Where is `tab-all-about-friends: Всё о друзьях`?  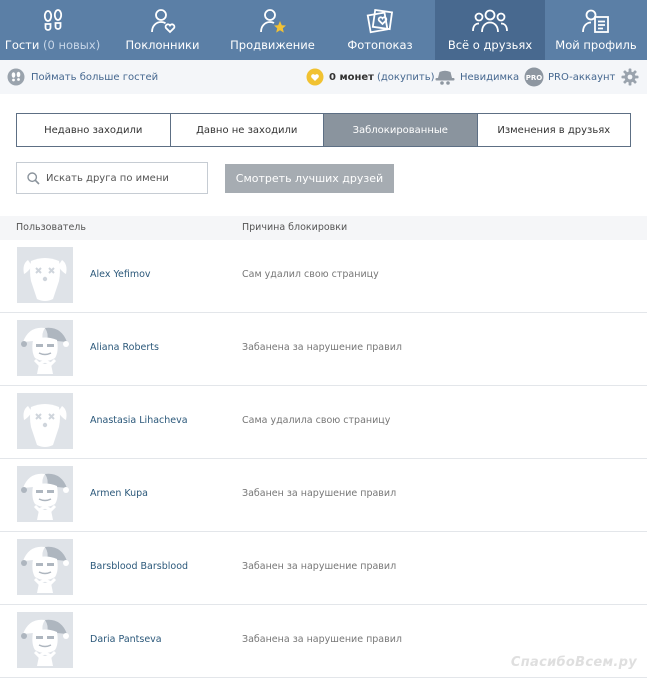 tab-all-about-friends: Всё о друзьях is located at coordinates (490, 30).